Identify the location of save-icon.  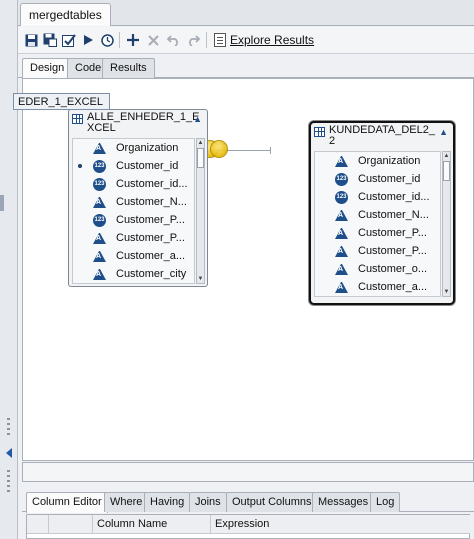
(31, 40).